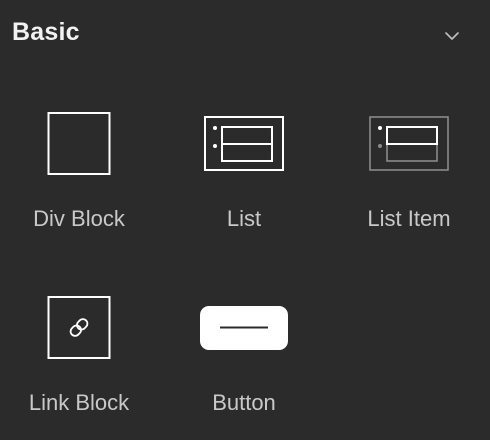 The width and height of the screenshot is (490, 440). Describe the element at coordinates (79, 143) in the screenshot. I see `div-block-icon` at that location.